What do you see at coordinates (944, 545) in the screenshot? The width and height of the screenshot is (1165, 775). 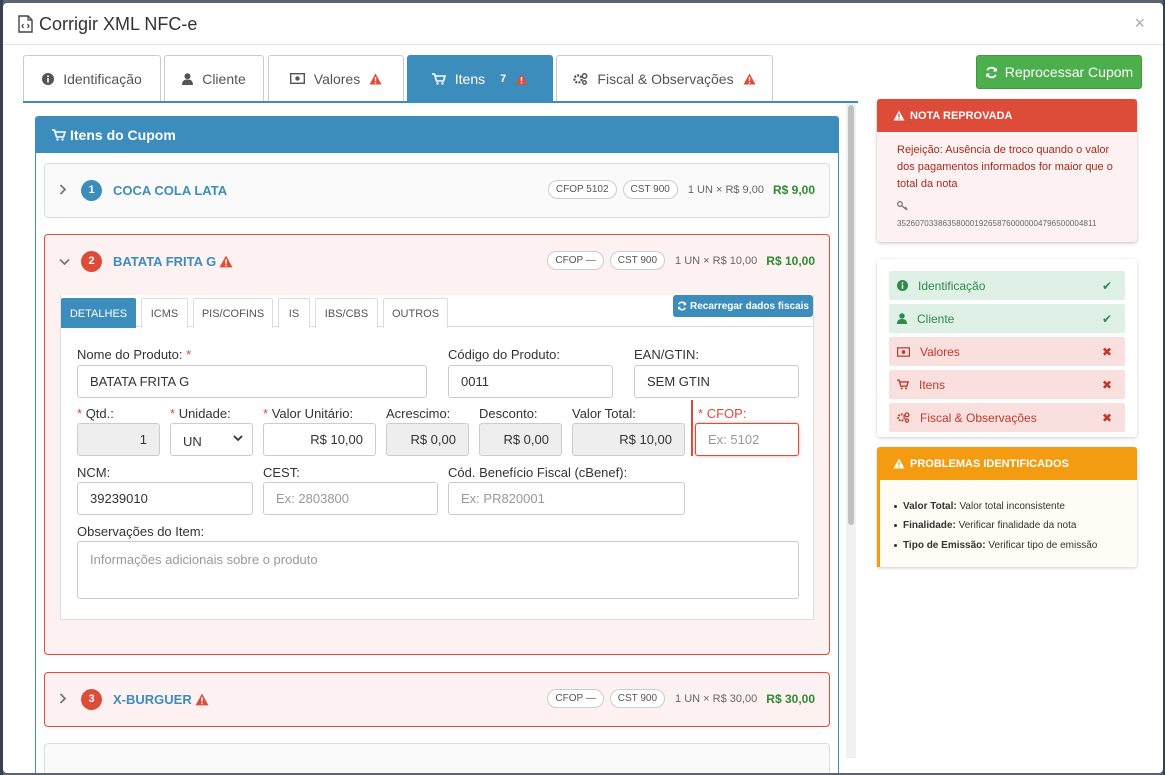 I see `problem-field: Tipo de Emissão:` at bounding box center [944, 545].